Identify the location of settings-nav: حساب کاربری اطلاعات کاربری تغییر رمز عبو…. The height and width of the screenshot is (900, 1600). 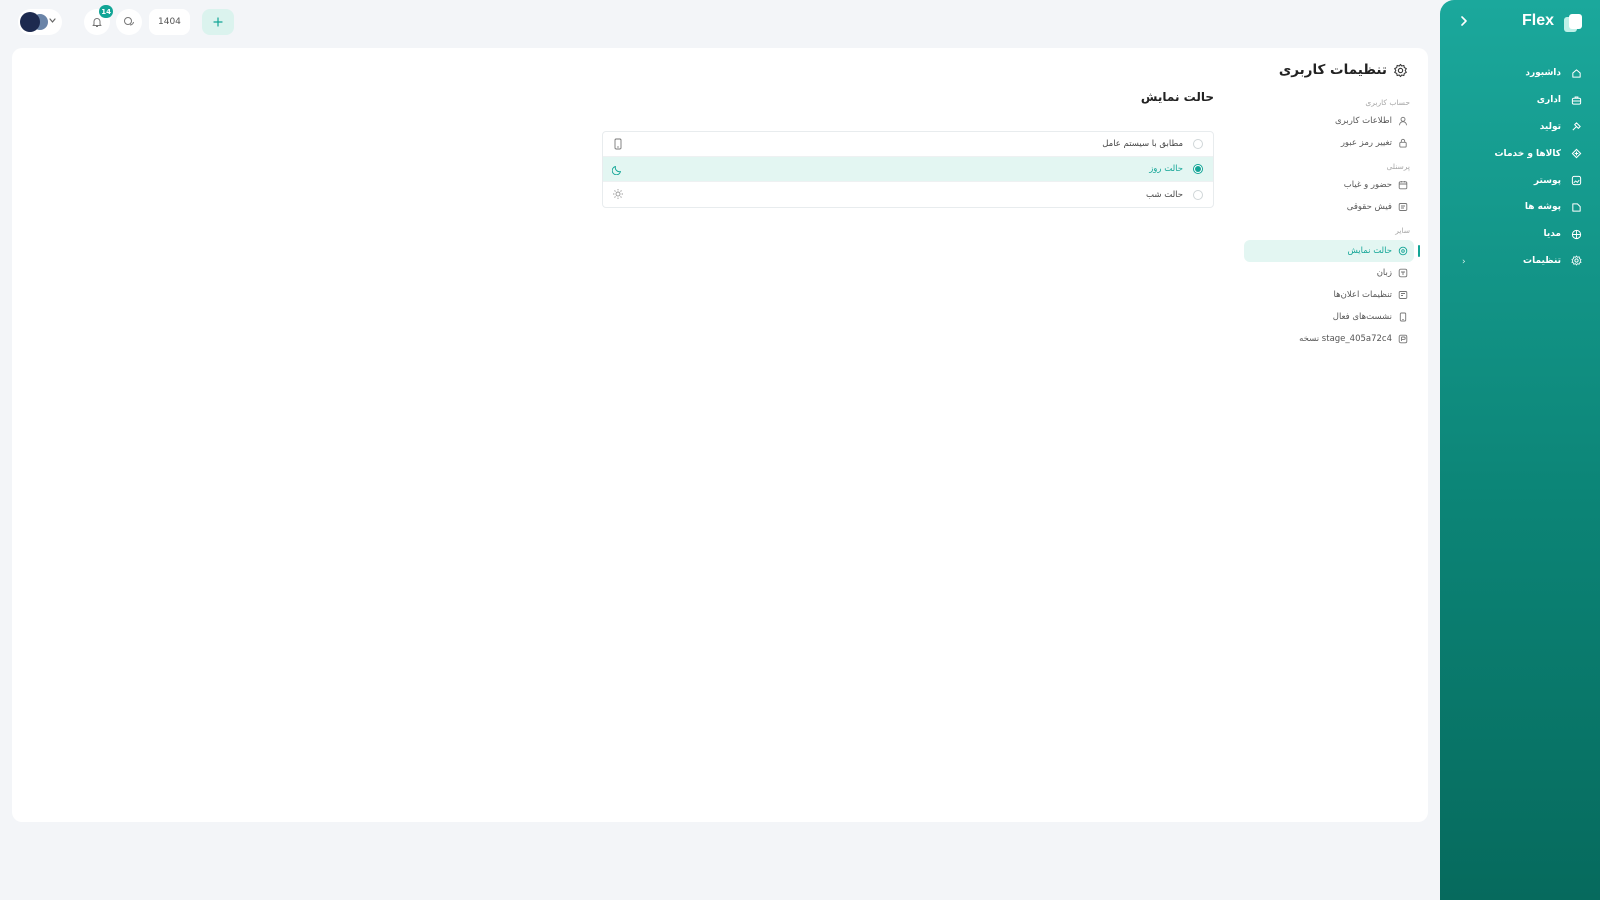
(1332, 223).